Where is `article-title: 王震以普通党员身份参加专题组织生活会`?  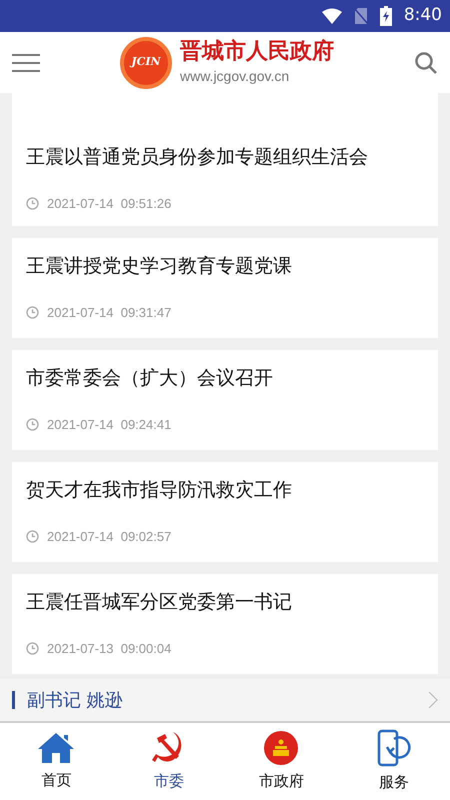 article-title: 王震以普通党员身份参加专题组织生活会 is located at coordinates (197, 157).